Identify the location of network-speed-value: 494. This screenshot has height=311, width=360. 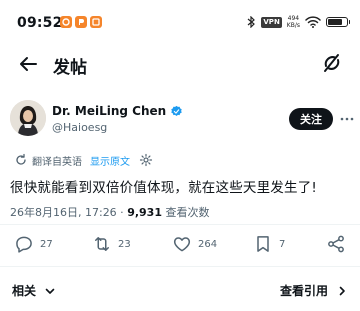
(293, 18).